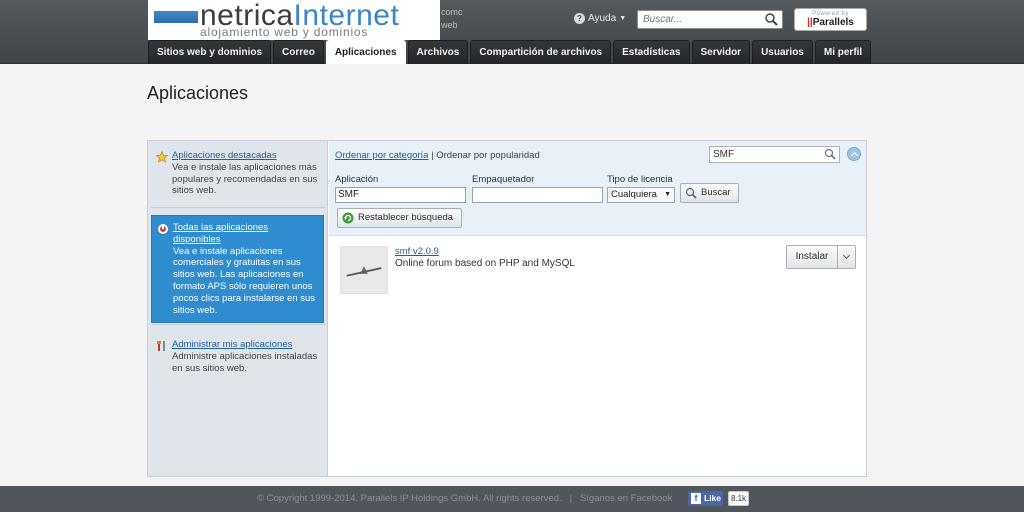  Describe the element at coordinates (449, 25) in the screenshot. I see `account-info-line2: web` at that location.